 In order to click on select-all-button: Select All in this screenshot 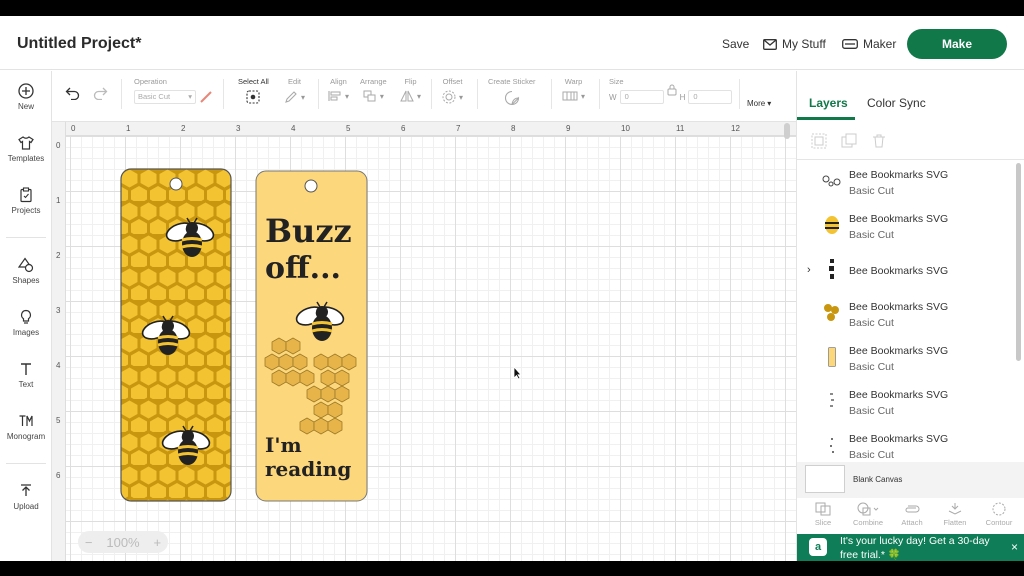, I will do `click(253, 90)`.